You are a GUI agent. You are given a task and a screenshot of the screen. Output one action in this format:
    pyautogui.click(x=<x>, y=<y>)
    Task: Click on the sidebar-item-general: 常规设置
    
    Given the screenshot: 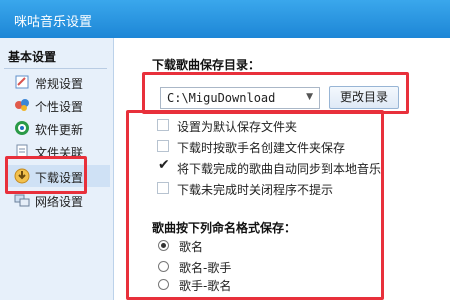 What is the action you would take?
    pyautogui.click(x=58, y=82)
    